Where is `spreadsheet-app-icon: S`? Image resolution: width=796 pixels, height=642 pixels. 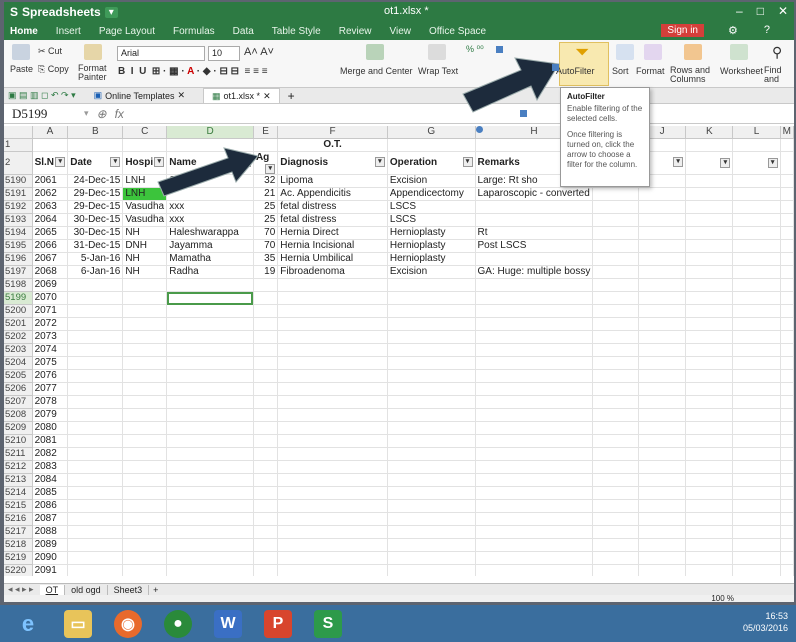 spreadsheet-app-icon: S is located at coordinates (328, 623).